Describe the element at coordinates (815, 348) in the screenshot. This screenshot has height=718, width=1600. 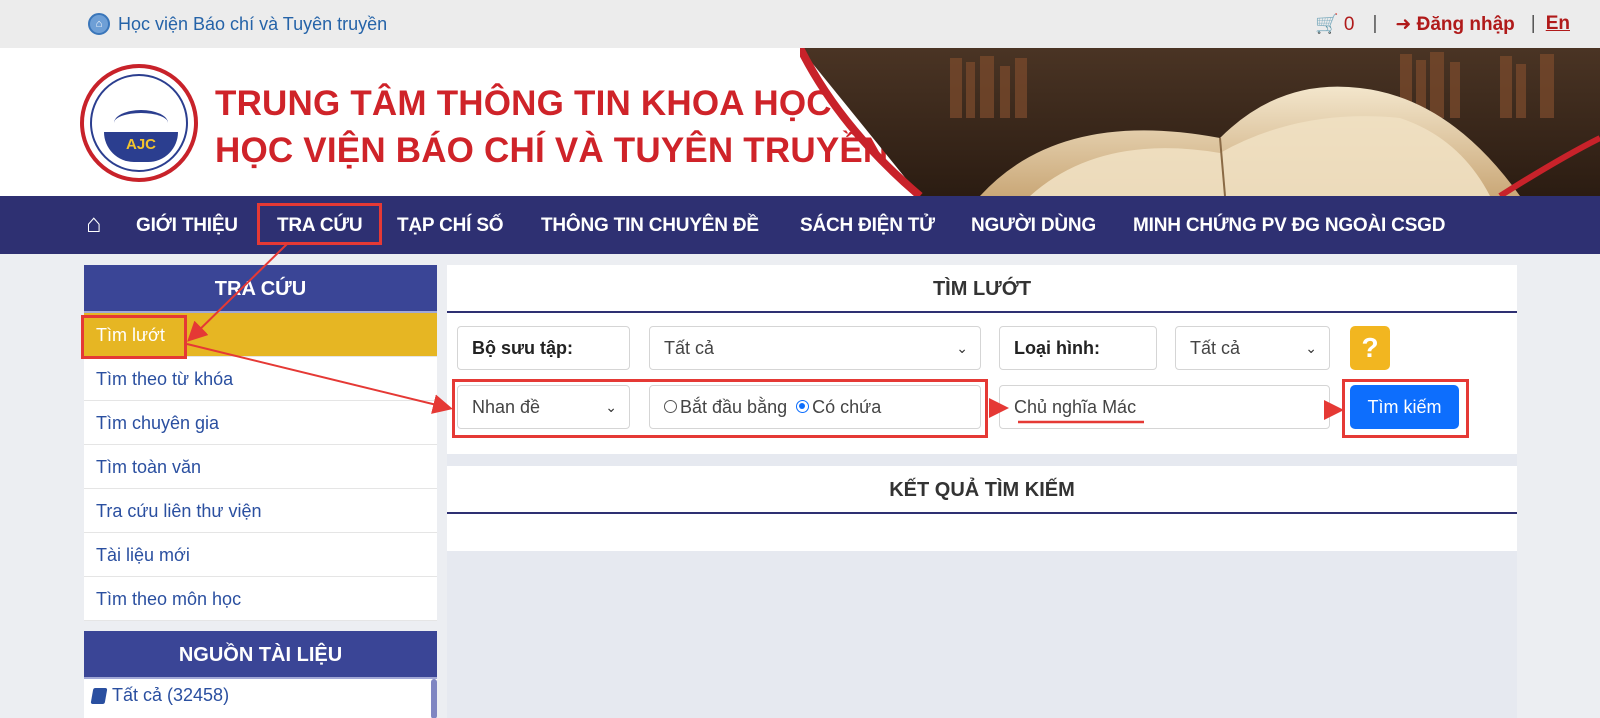
I see `collection-select: Tất cả ⌄` at that location.